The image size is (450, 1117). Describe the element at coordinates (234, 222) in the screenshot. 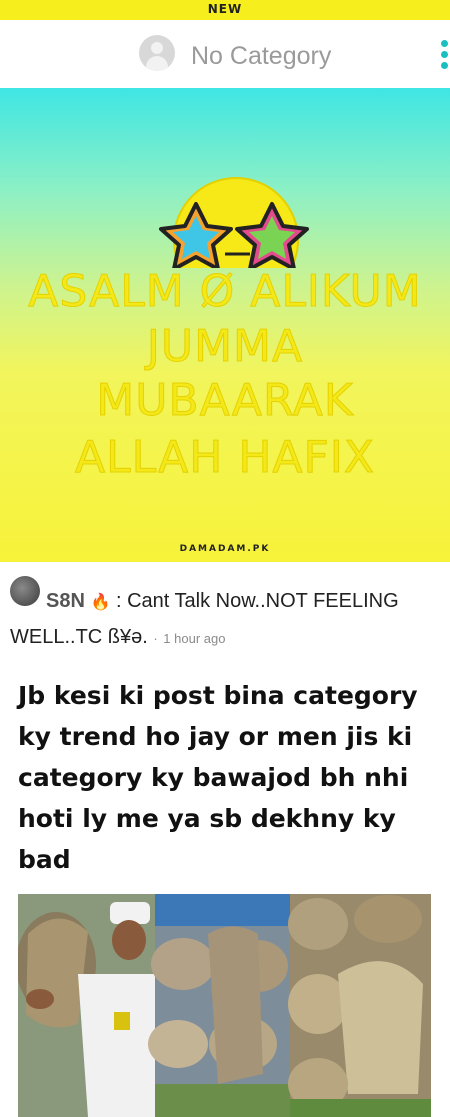

I see `star-sunglasses-smiley-icon` at that location.